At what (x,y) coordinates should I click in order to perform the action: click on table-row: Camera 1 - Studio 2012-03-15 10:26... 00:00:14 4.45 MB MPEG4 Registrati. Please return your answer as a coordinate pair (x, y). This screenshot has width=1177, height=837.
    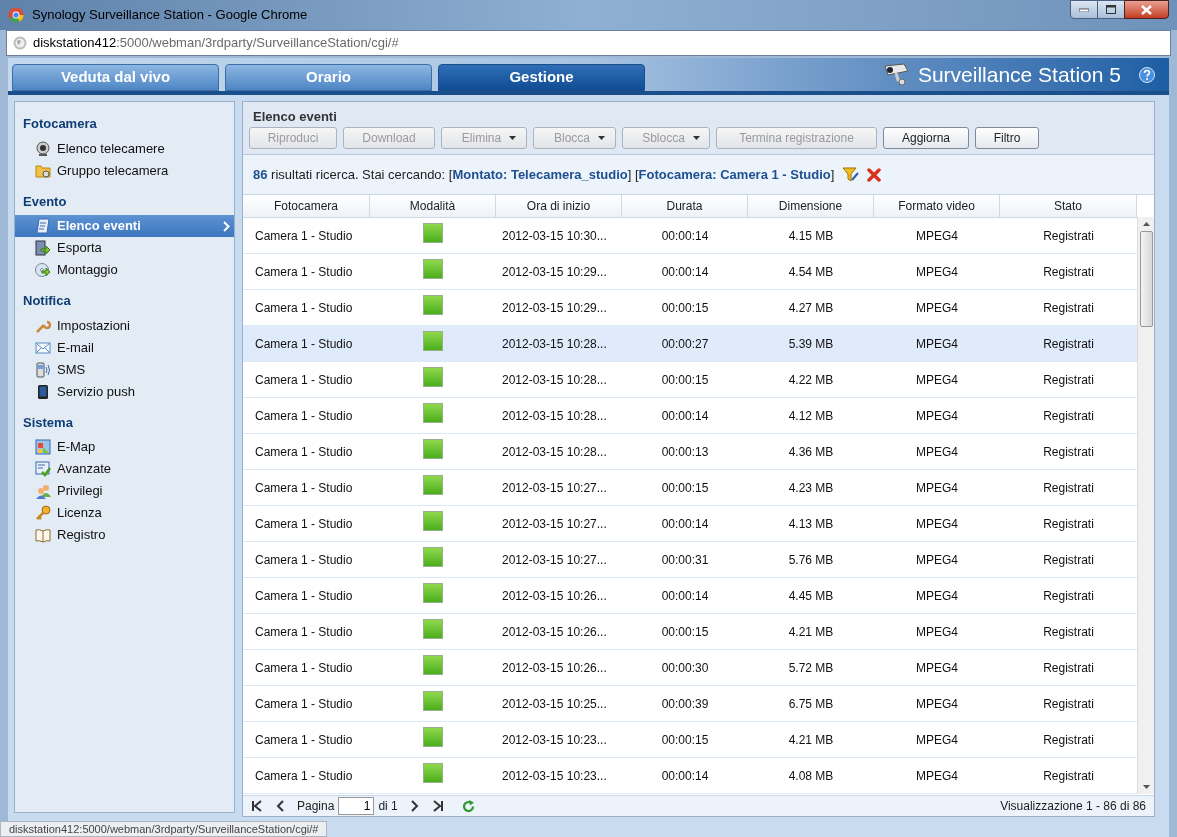
    Looking at the image, I should click on (690, 596).